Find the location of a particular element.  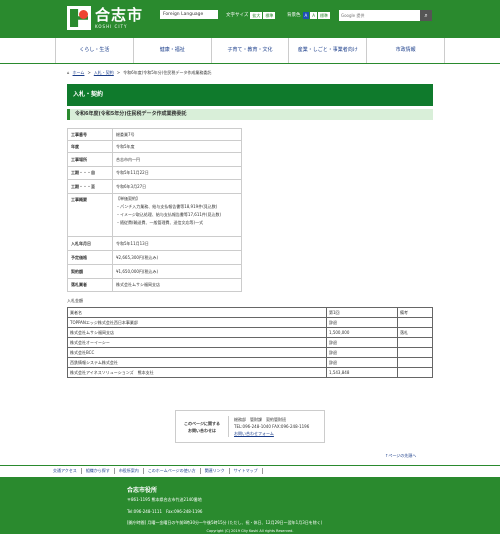

table-row: 株式会社アイネスソリューションズ 熊本支社 1,543,848 is located at coordinates (250, 372).